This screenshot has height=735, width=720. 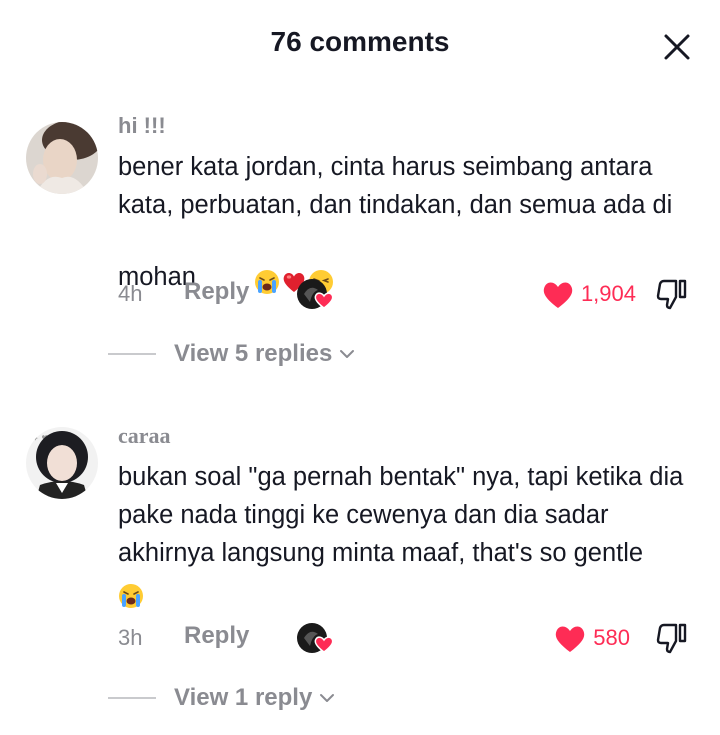 I want to click on view-replies-label: View 1 reply, so click(x=243, y=697).